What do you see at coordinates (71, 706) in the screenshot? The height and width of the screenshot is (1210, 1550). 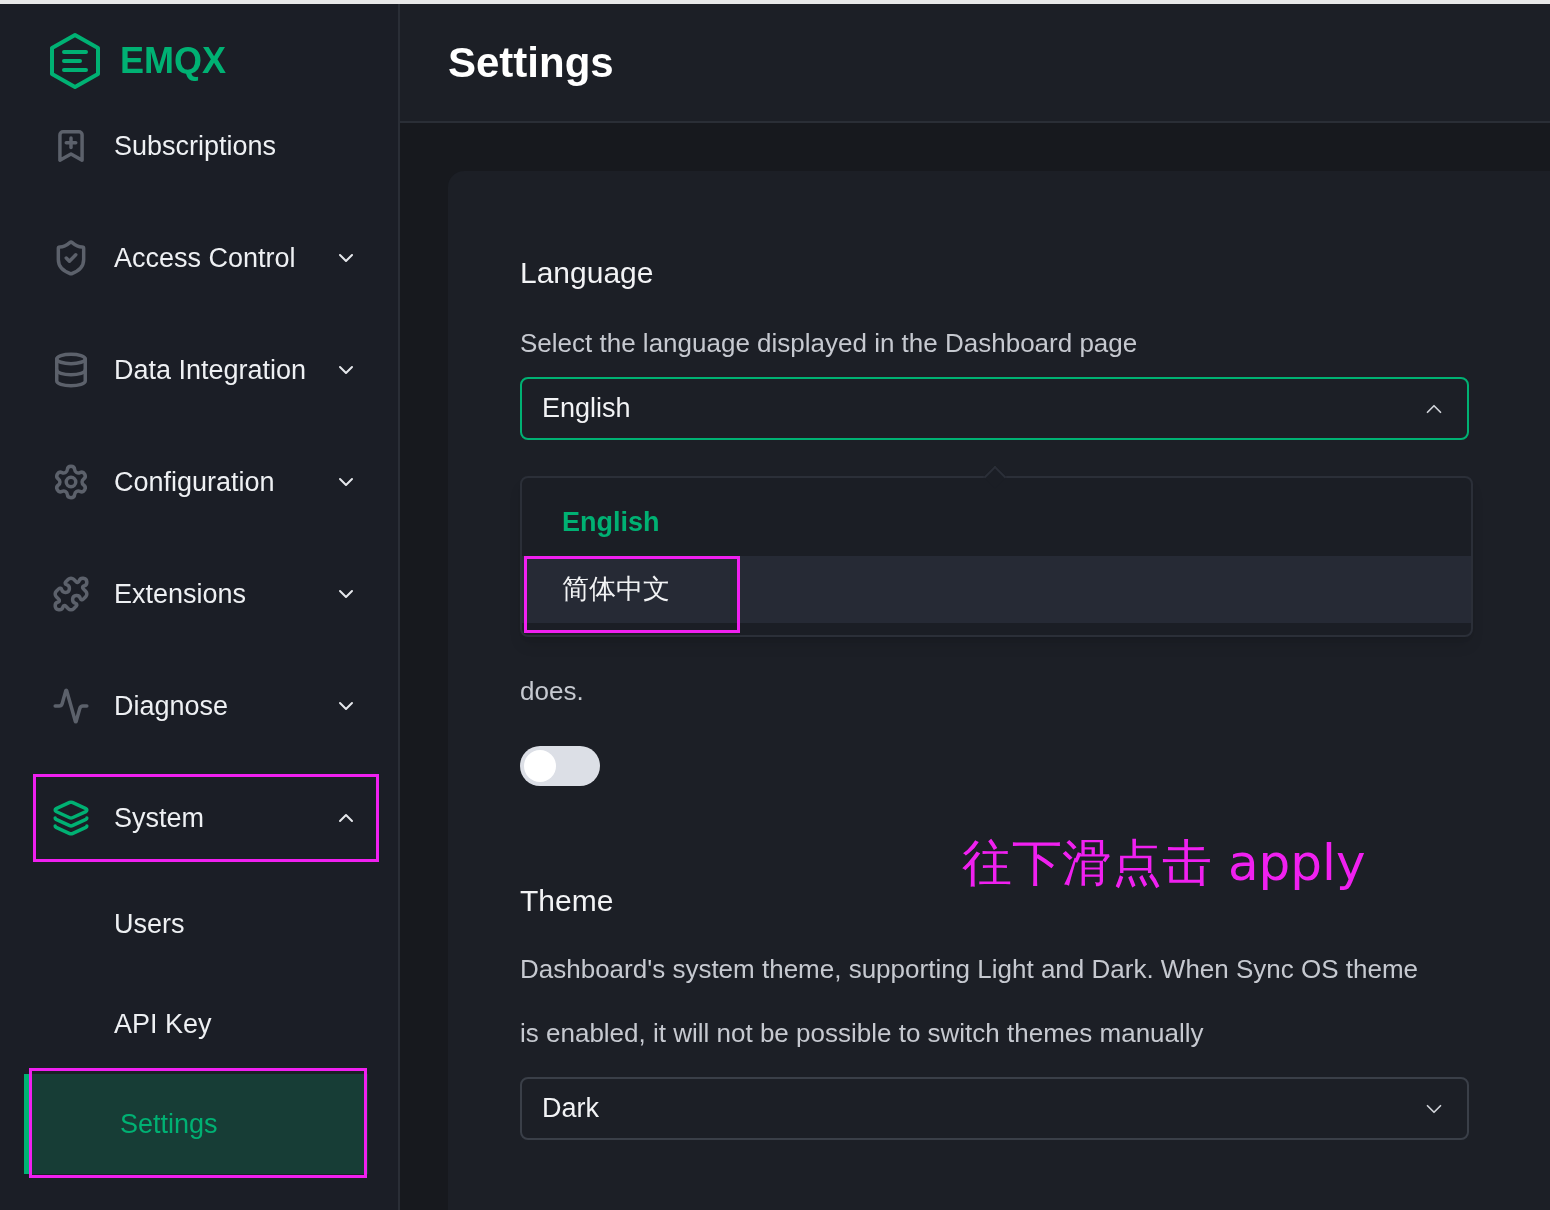 I see `pulse-icon` at bounding box center [71, 706].